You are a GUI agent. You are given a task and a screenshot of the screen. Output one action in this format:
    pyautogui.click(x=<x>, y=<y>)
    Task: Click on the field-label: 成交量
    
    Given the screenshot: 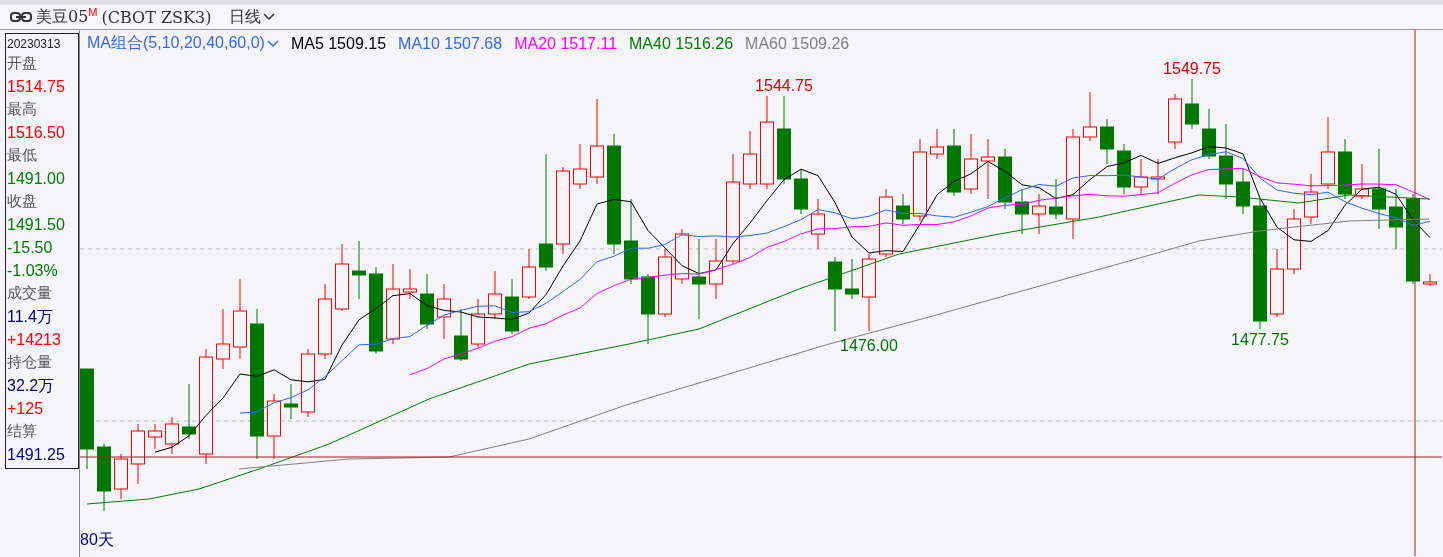 What is the action you would take?
    pyautogui.click(x=30, y=293)
    